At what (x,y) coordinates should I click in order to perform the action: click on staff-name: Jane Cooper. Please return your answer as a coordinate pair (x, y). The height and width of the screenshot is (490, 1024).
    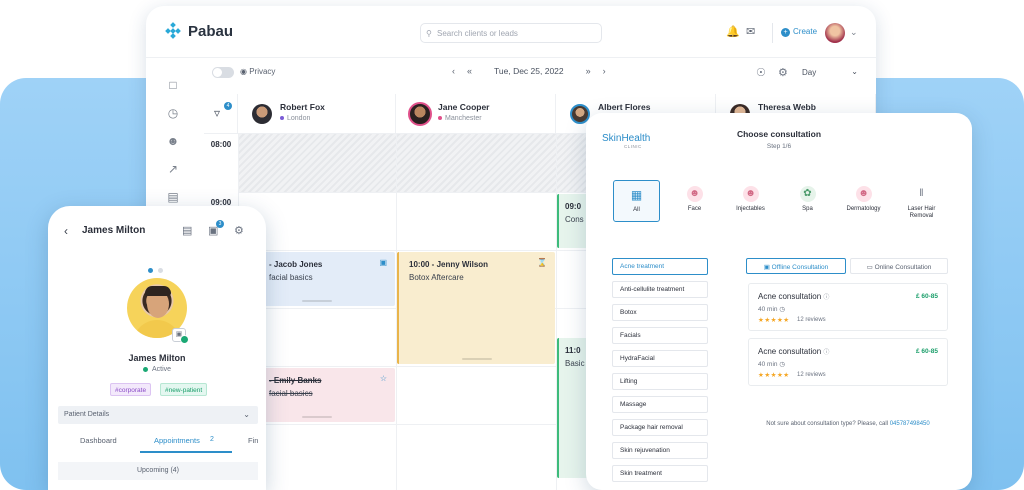
    Looking at the image, I should click on (464, 107).